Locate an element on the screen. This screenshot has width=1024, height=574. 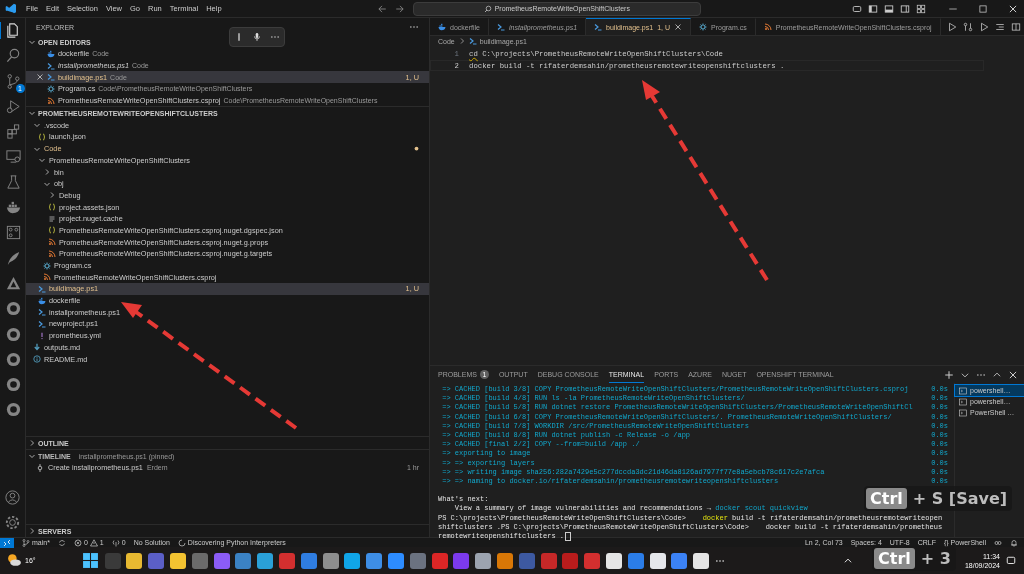
error-icon is located at coordinates (77, 542).